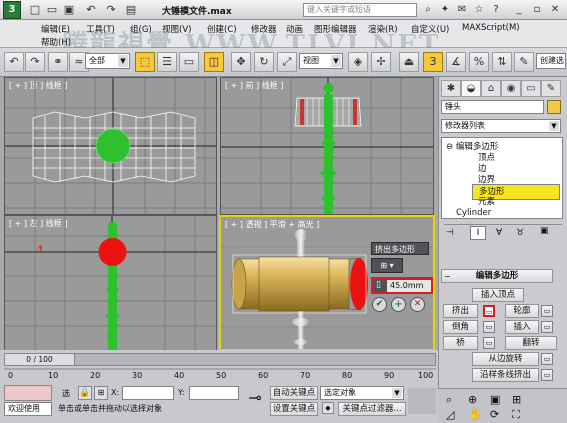  Describe the element at coordinates (40, 359) in the screenshot. I see `time-slider-thumb: 0 / 100` at that location.